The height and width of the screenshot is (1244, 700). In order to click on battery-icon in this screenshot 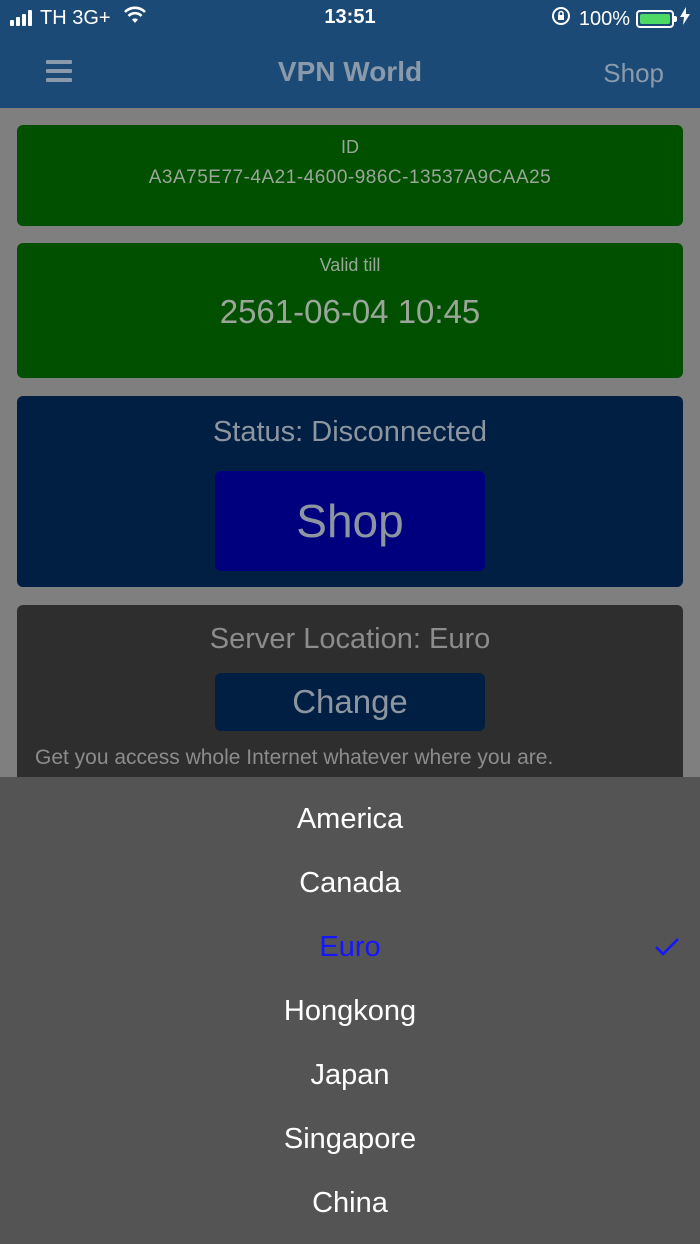, I will do `click(656, 19)`.